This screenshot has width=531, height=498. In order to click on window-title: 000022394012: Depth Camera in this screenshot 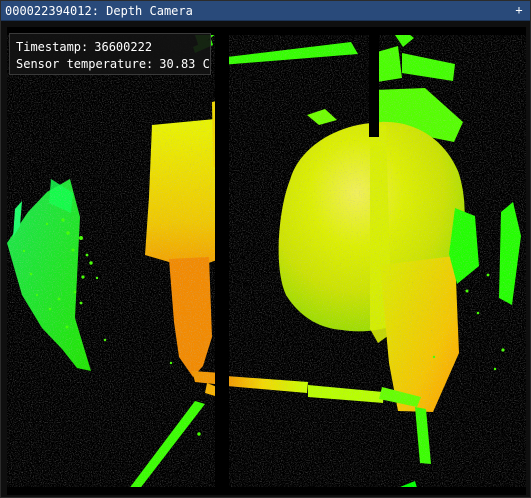, I will do `click(99, 11)`.